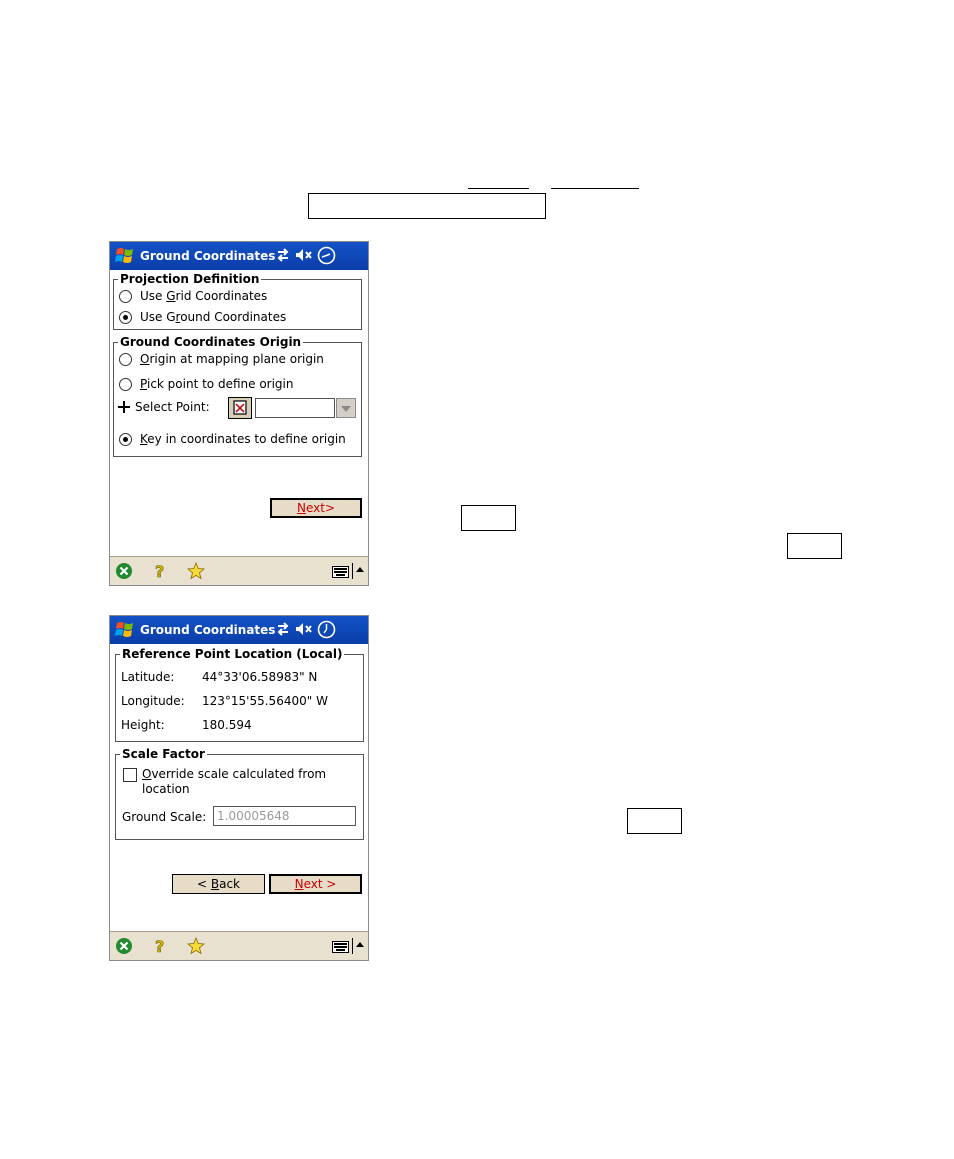  I want to click on select-point-label: Select Point:, so click(172, 407).